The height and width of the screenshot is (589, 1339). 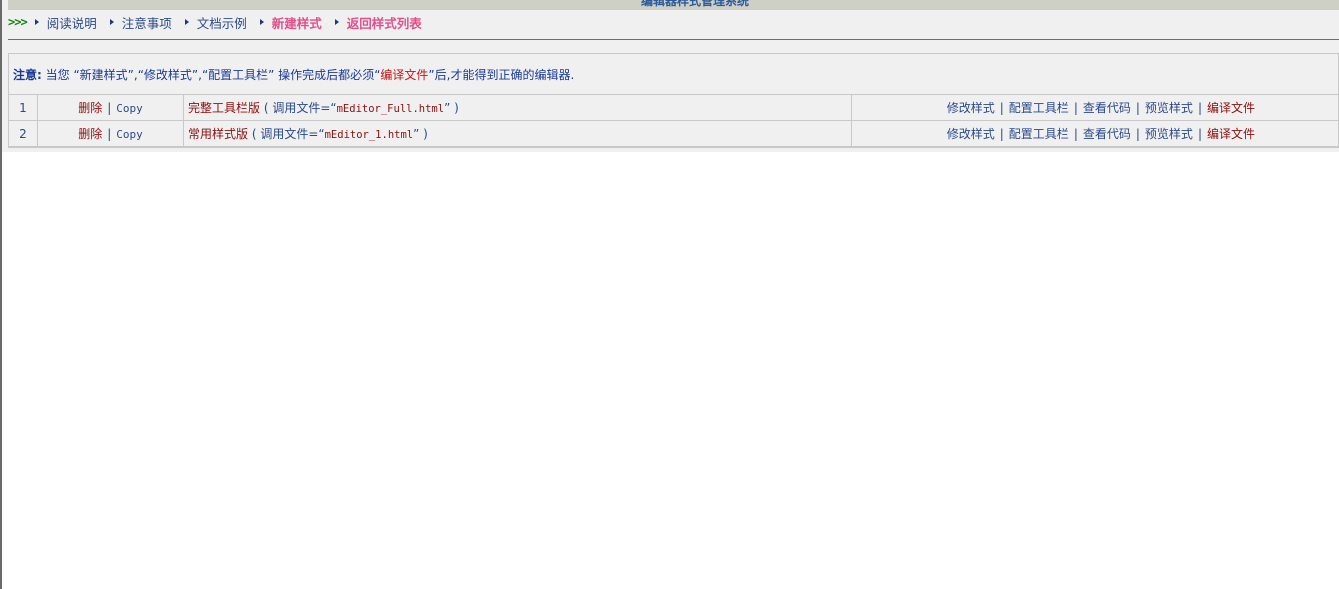 What do you see at coordinates (18, 22) in the screenshot?
I see `chevrons-icon: >>>` at bounding box center [18, 22].